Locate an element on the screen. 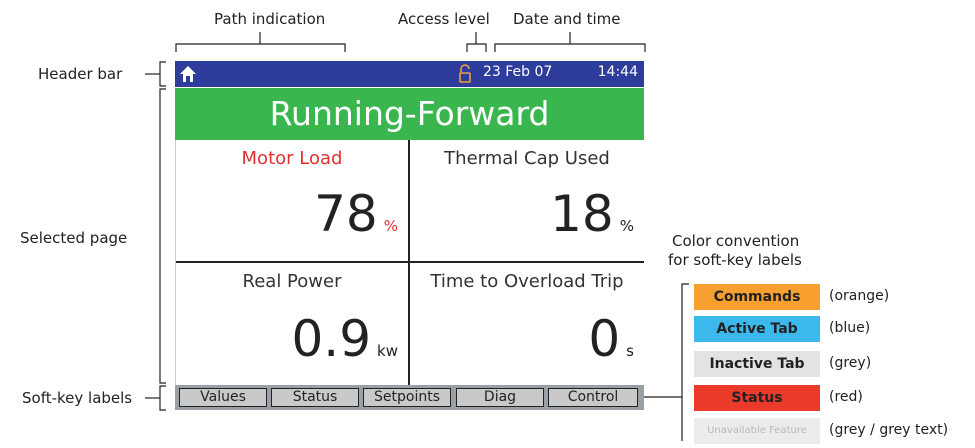 Image resolution: width=975 pixels, height=448 pixels. cell-value-group: 0.9 kw is located at coordinates (345, 339).